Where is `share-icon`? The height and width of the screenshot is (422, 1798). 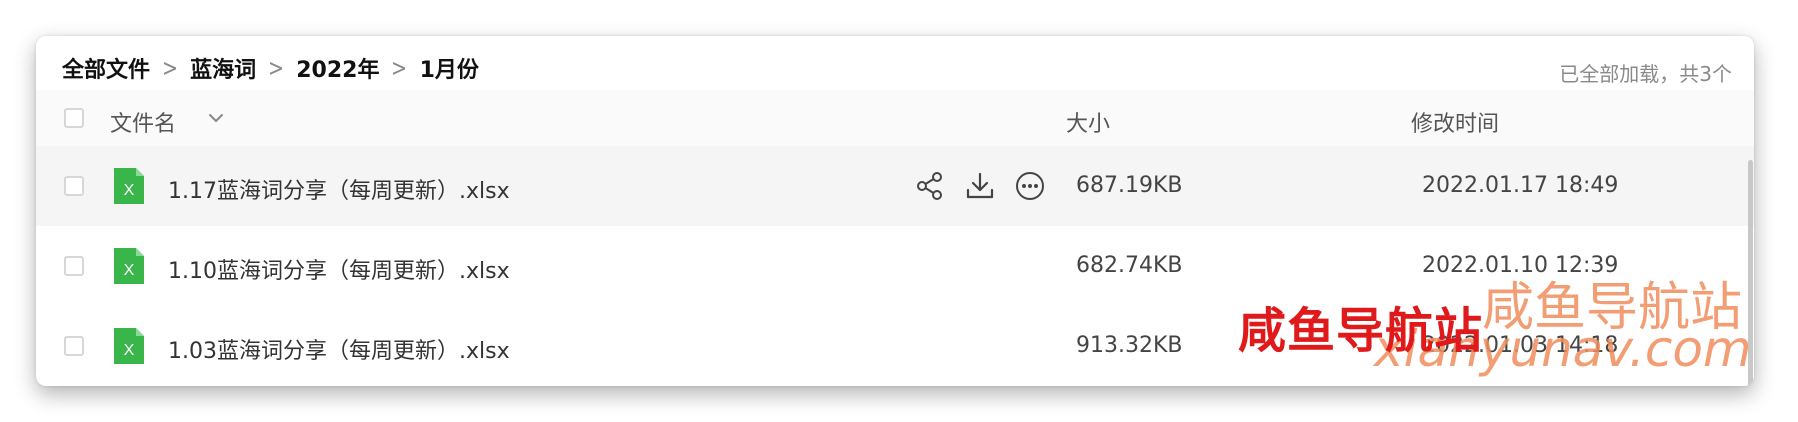
share-icon is located at coordinates (930, 186).